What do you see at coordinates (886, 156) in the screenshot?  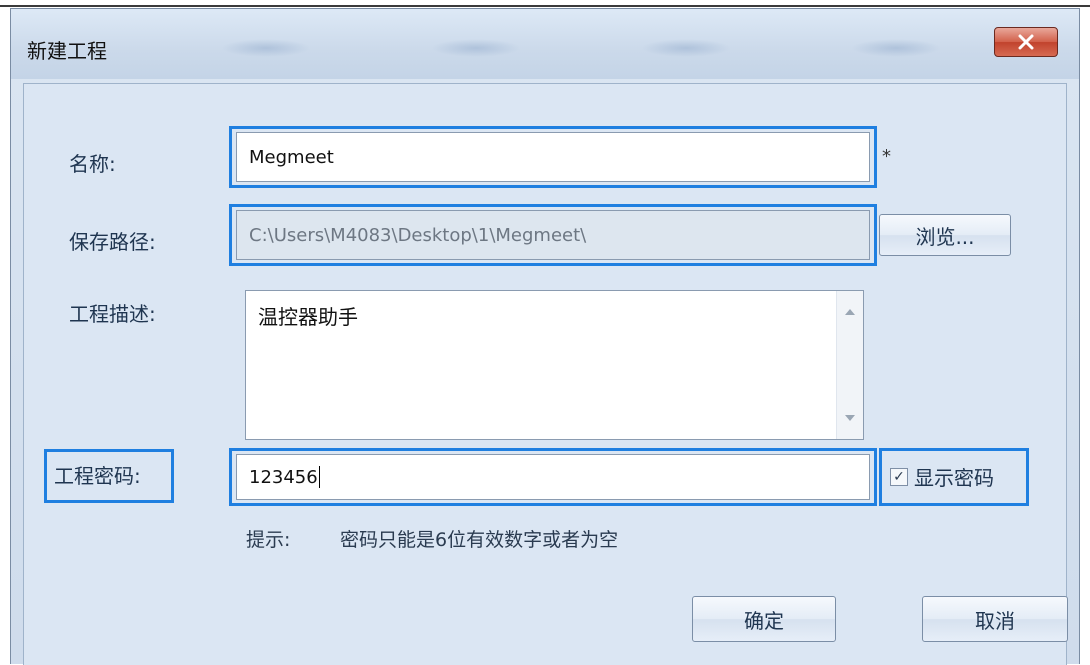 I see `required-asterisk: *` at bounding box center [886, 156].